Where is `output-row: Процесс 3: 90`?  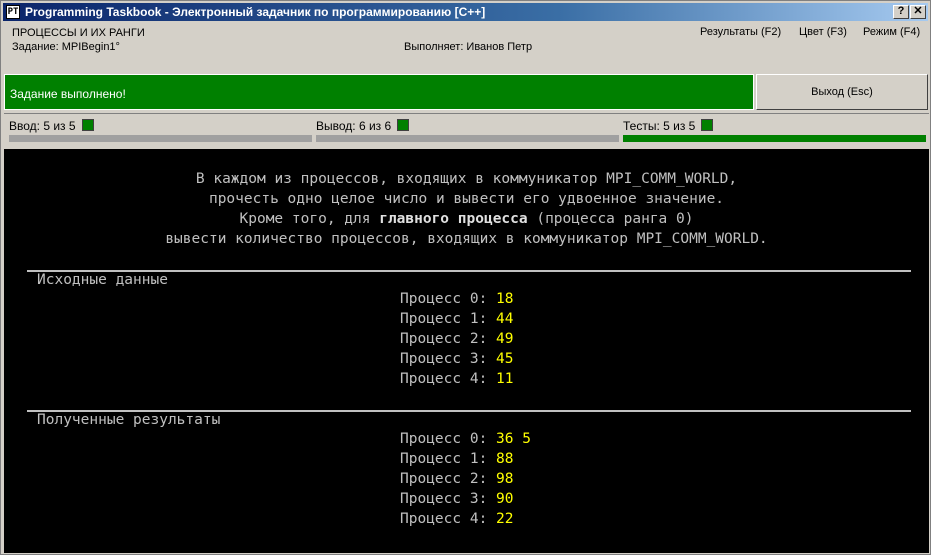 output-row: Процесс 3: 90 is located at coordinates (457, 499).